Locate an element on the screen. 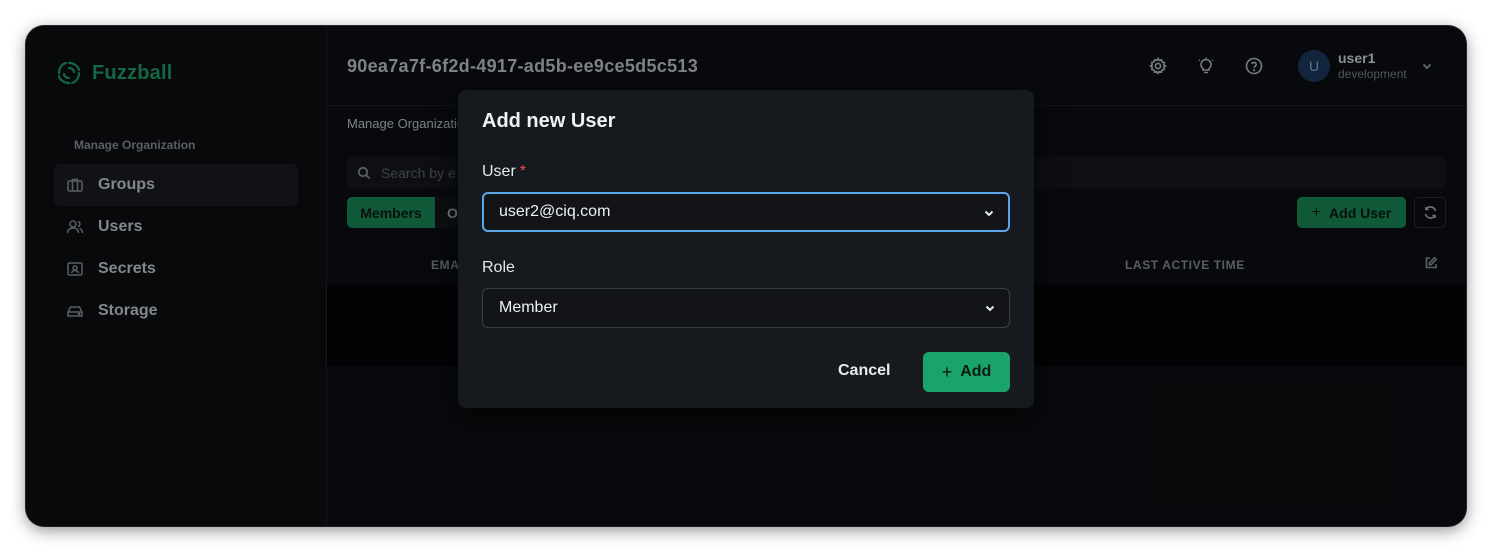 The width and height of the screenshot is (1492, 560). plus-icon: + is located at coordinates (947, 371).